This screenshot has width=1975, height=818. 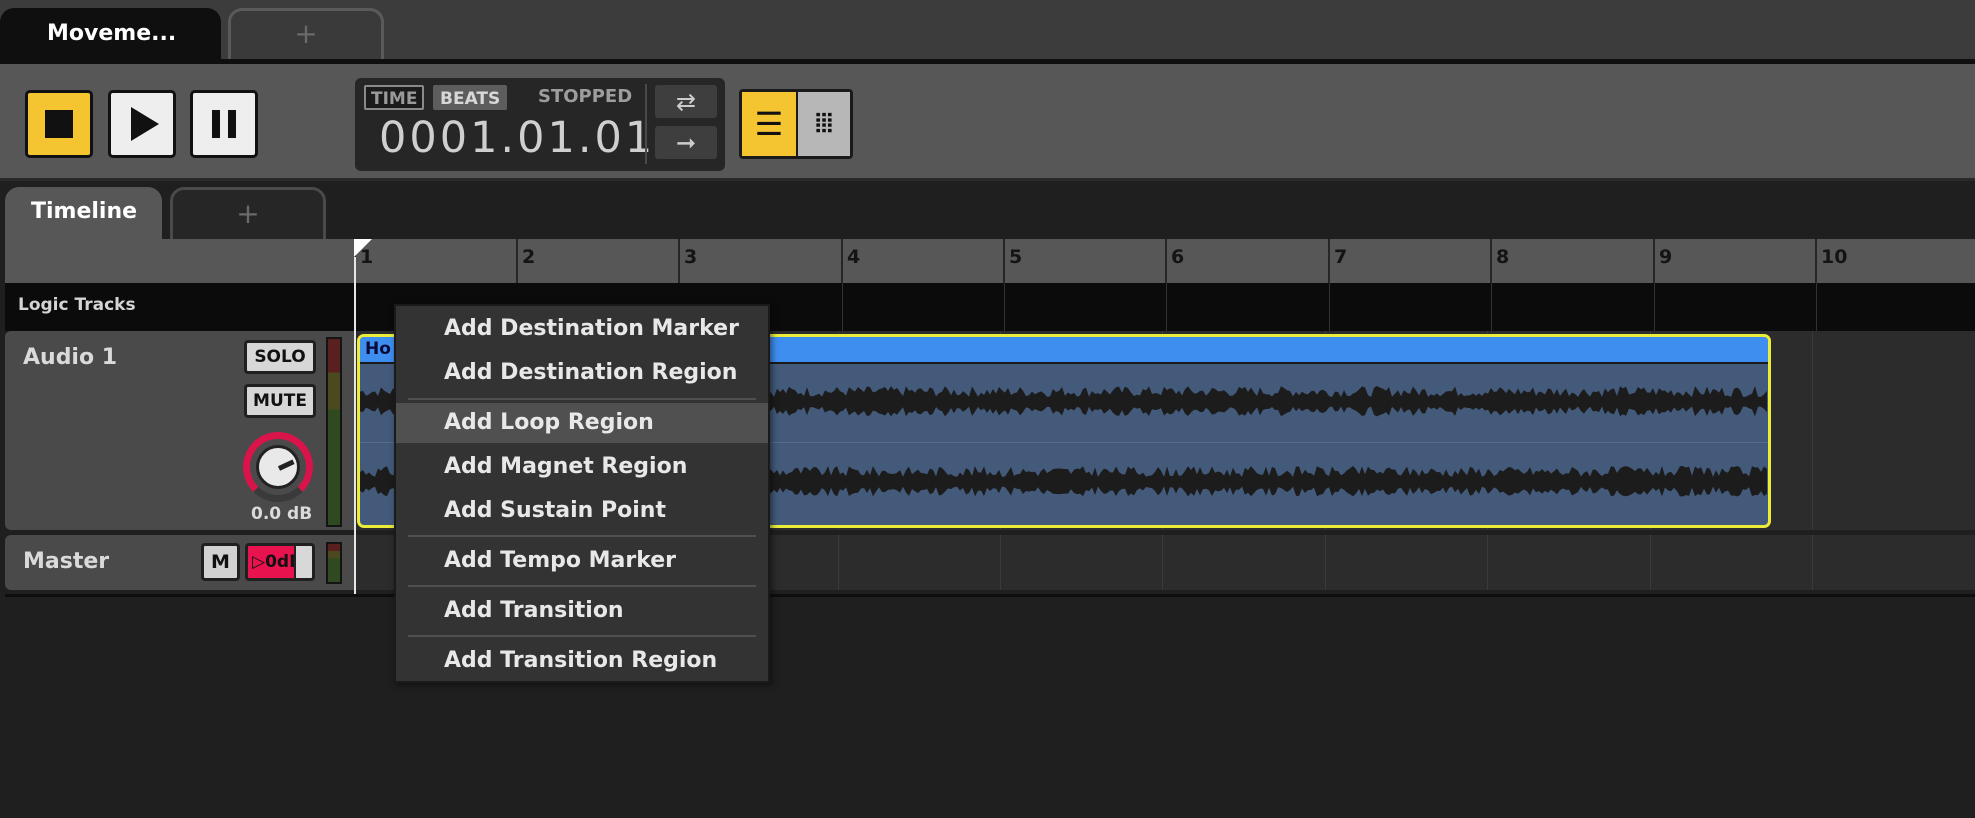 I want to click on ruler-bar: 10, so click(x=1831, y=261).